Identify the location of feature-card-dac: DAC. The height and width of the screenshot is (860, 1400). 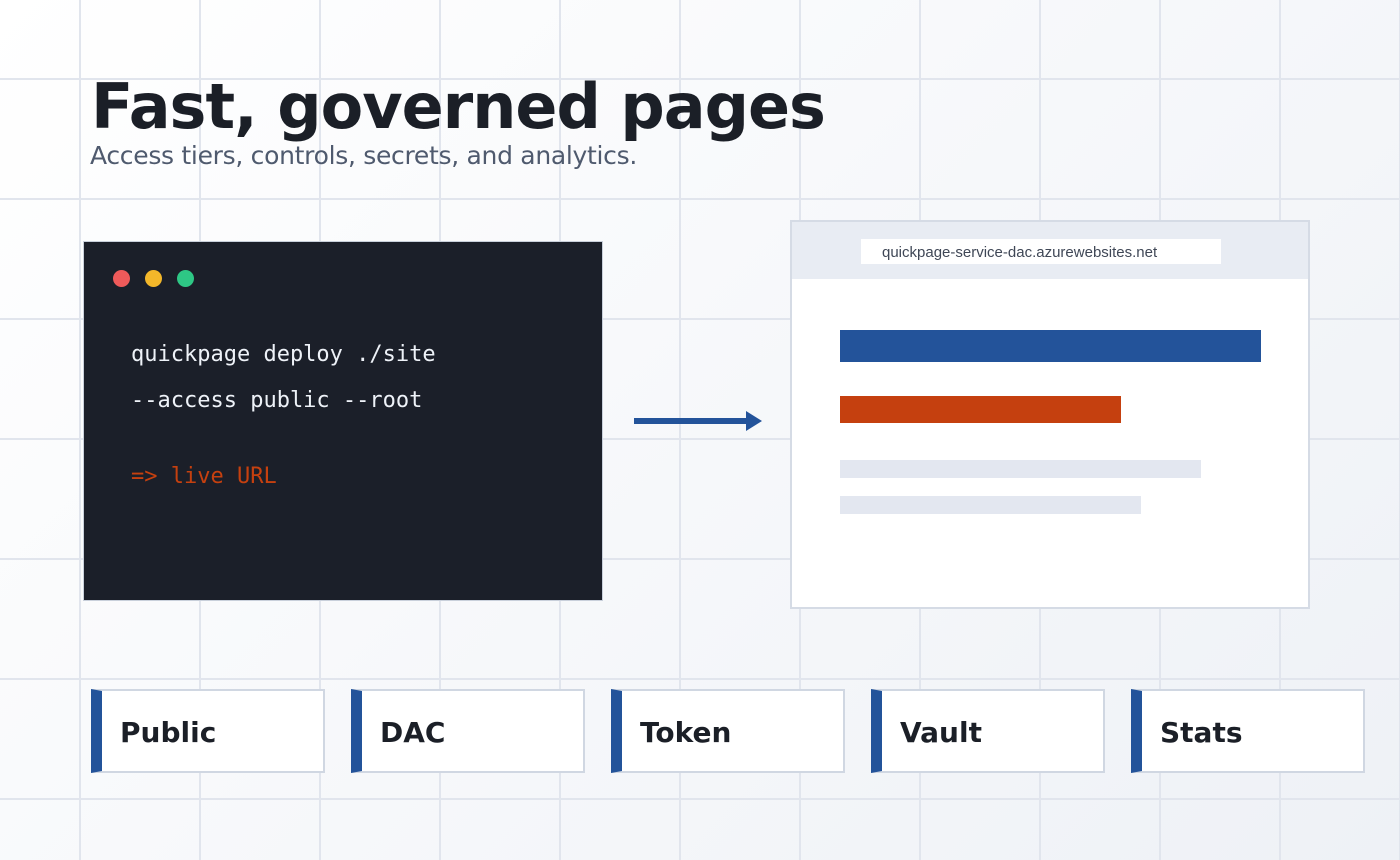
(468, 731).